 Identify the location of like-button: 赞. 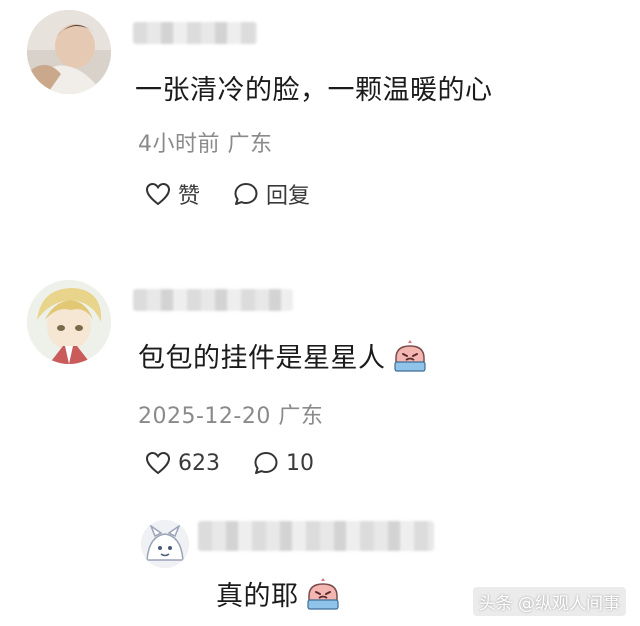
(172, 194).